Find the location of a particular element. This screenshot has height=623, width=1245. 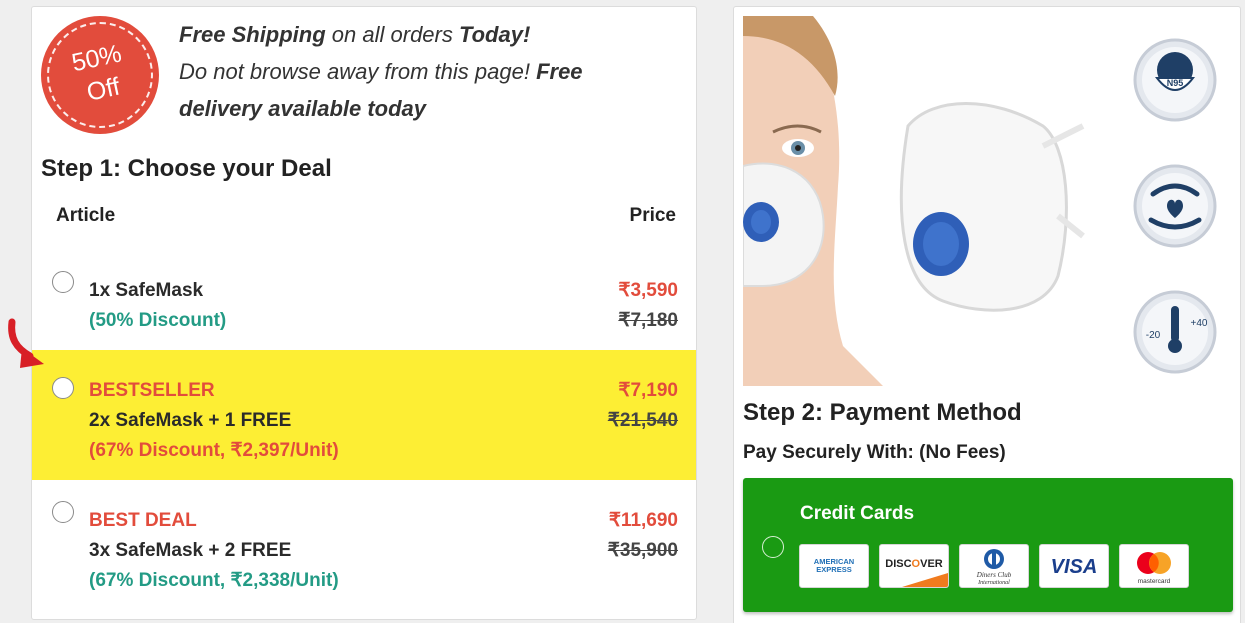

thermometer-icon: -20 +40 is located at coordinates (1175, 332).